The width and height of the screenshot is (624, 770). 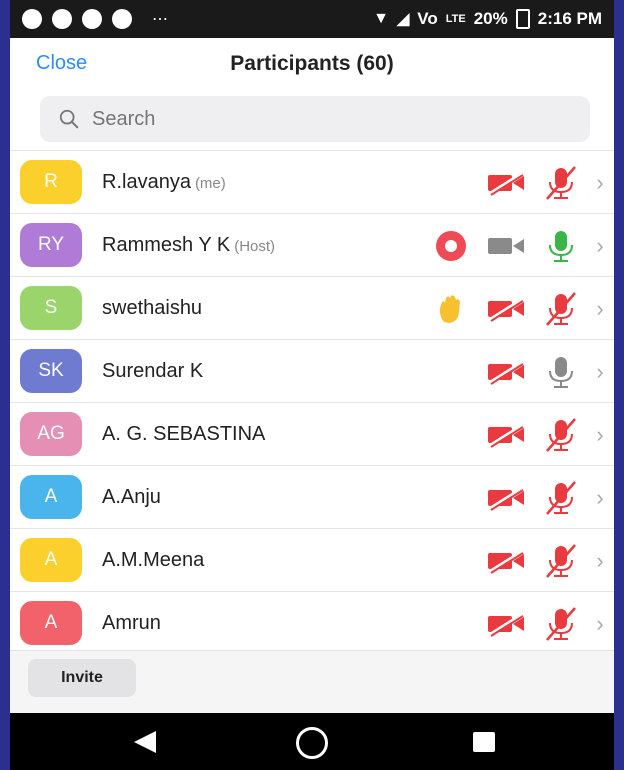 What do you see at coordinates (381, 18) in the screenshot?
I see `wifi-icon: ▼` at bounding box center [381, 18].